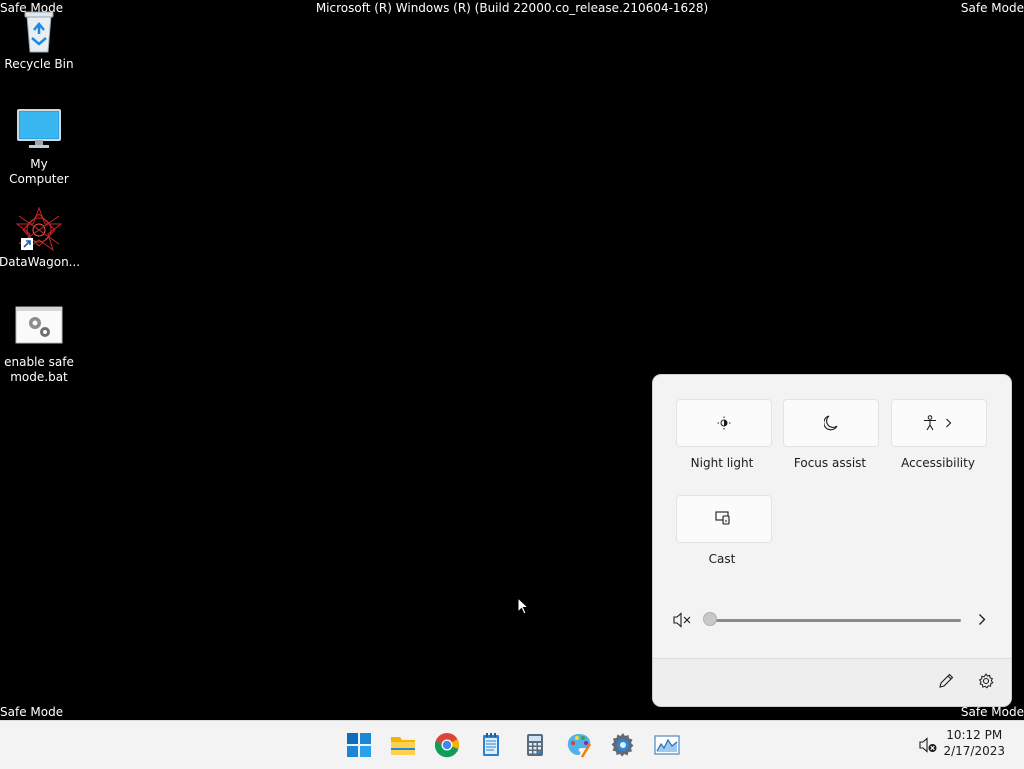 This screenshot has height=769, width=1024. What do you see at coordinates (535, 745) in the screenshot?
I see `calculator-icon` at bounding box center [535, 745].